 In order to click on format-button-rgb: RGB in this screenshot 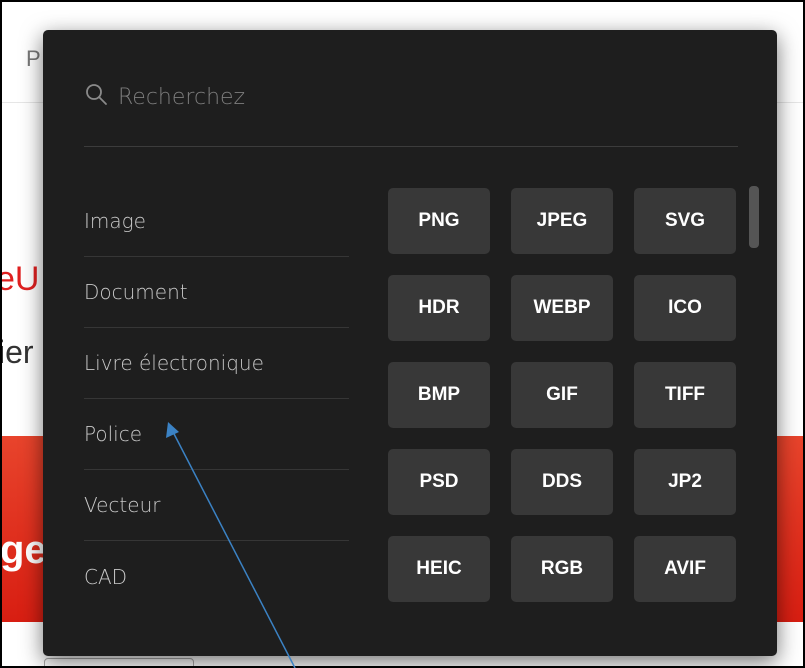, I will do `click(562, 569)`.